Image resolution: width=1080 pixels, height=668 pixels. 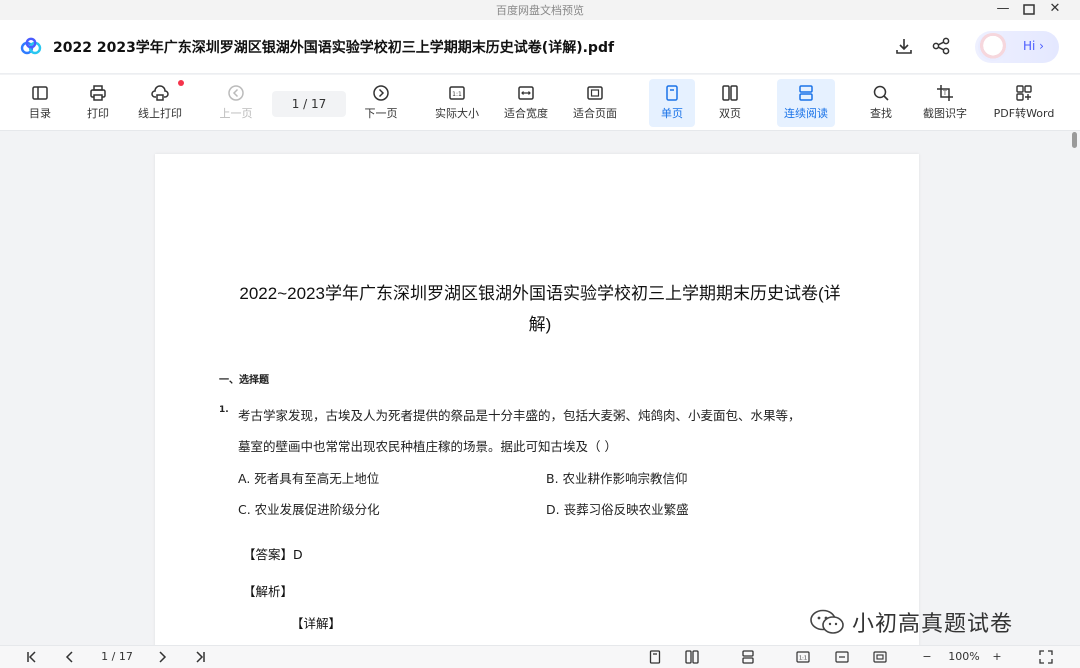 What do you see at coordinates (944, 93) in the screenshot?
I see `svg-text: T` at bounding box center [944, 93].